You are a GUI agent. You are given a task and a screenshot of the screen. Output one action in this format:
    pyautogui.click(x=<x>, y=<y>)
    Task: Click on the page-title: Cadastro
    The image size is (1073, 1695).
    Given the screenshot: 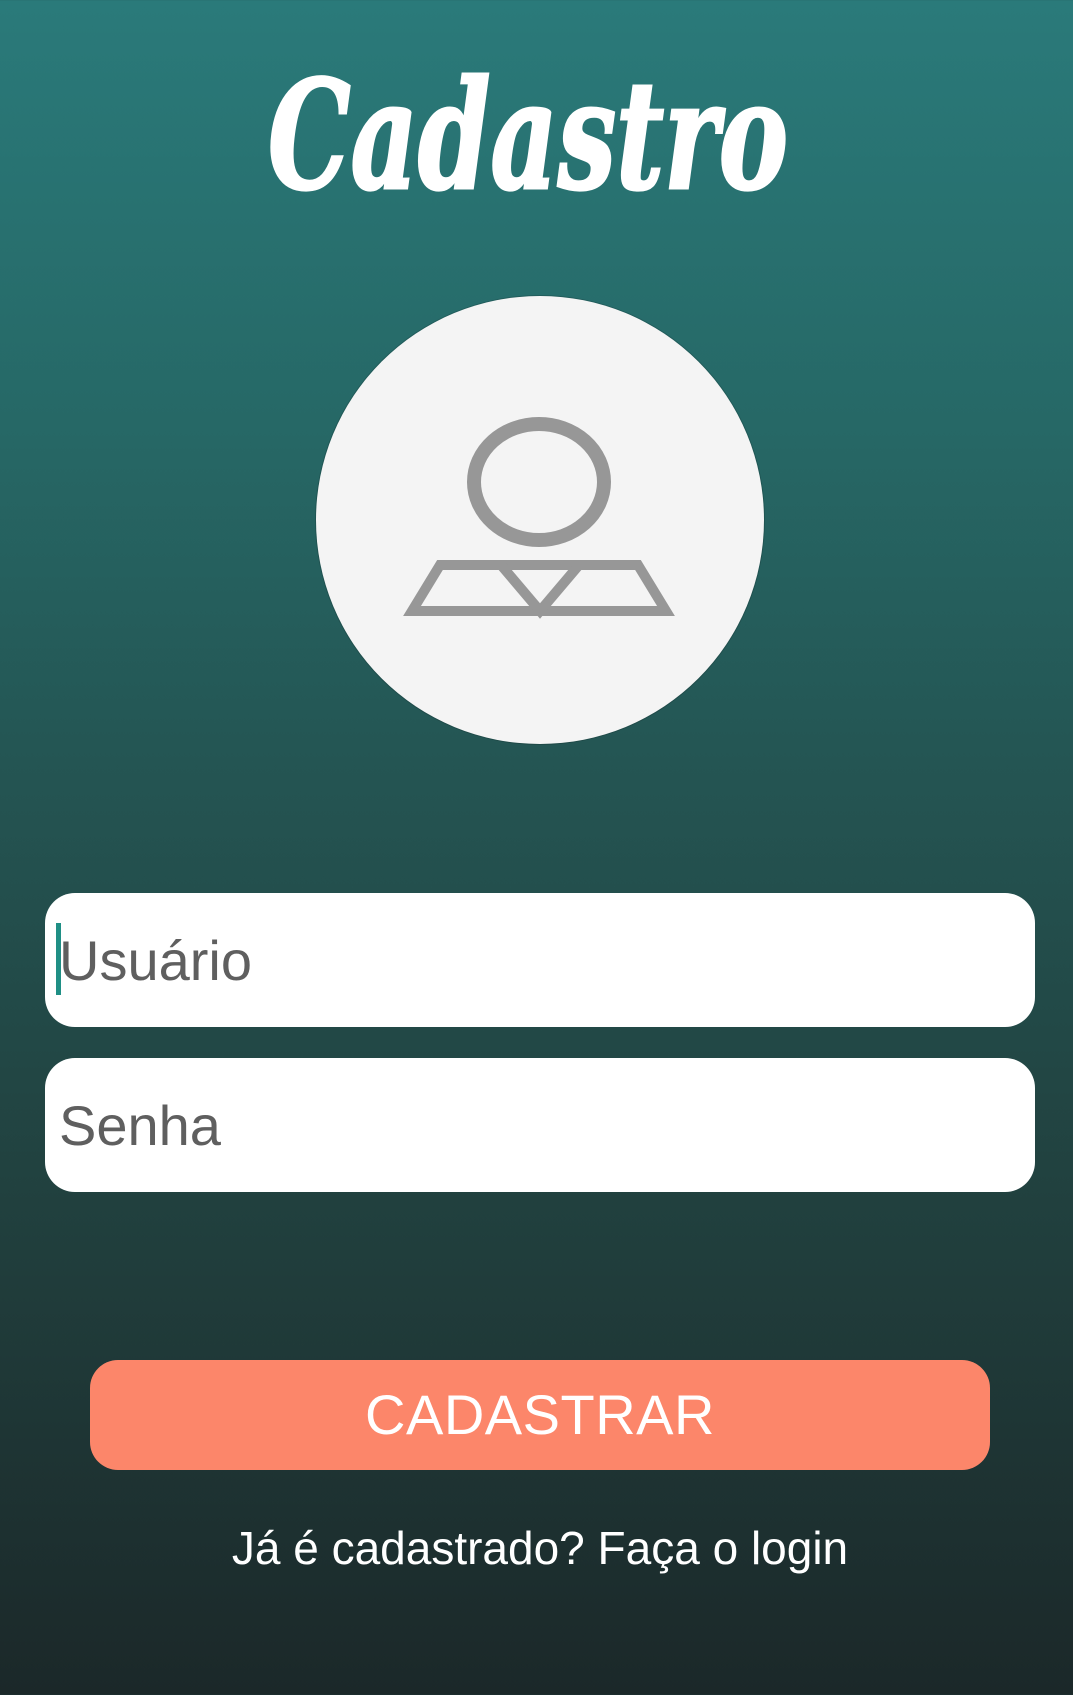 What is the action you would take?
    pyautogui.click(x=528, y=134)
    